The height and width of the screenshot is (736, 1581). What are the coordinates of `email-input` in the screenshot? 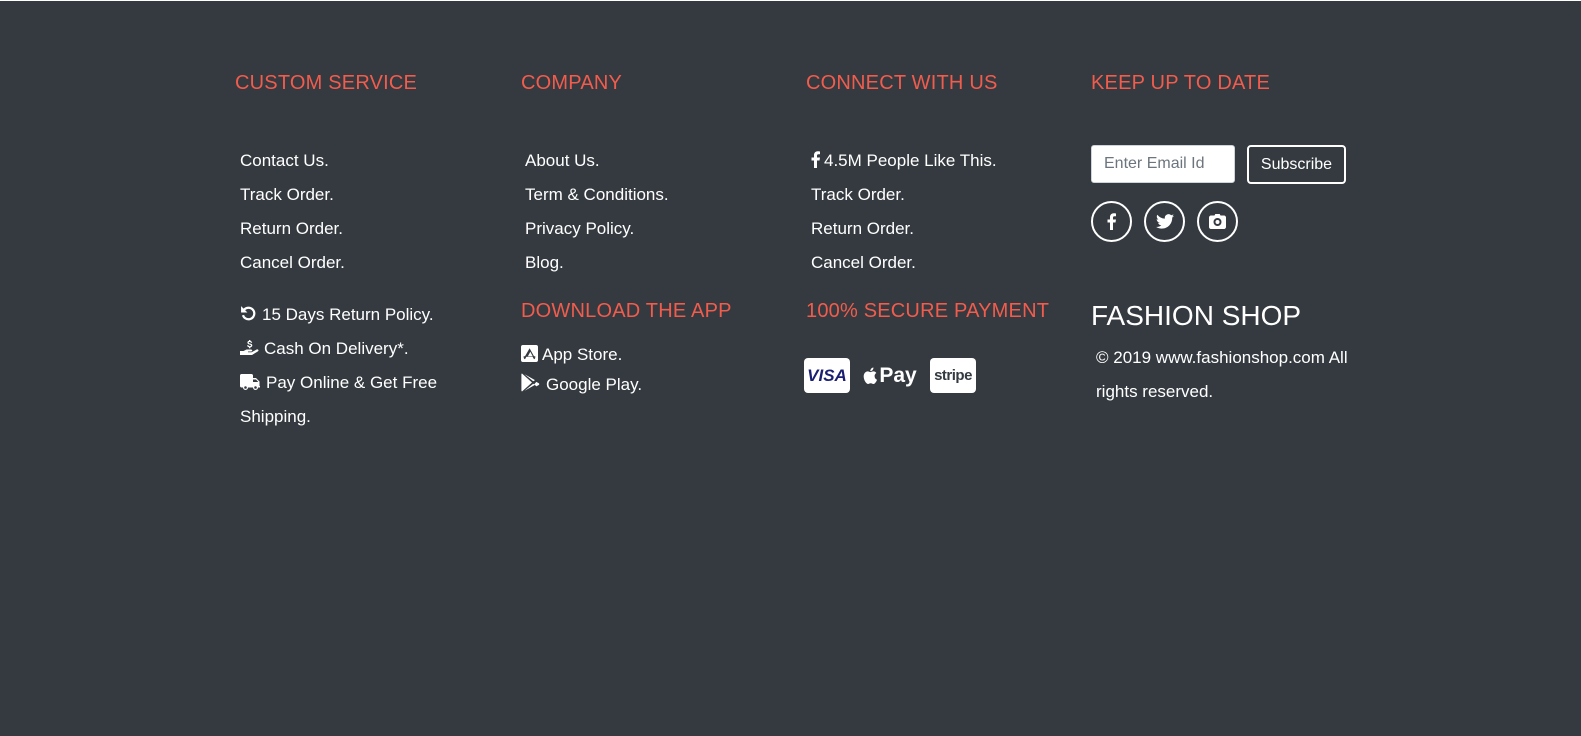 It's located at (1163, 164).